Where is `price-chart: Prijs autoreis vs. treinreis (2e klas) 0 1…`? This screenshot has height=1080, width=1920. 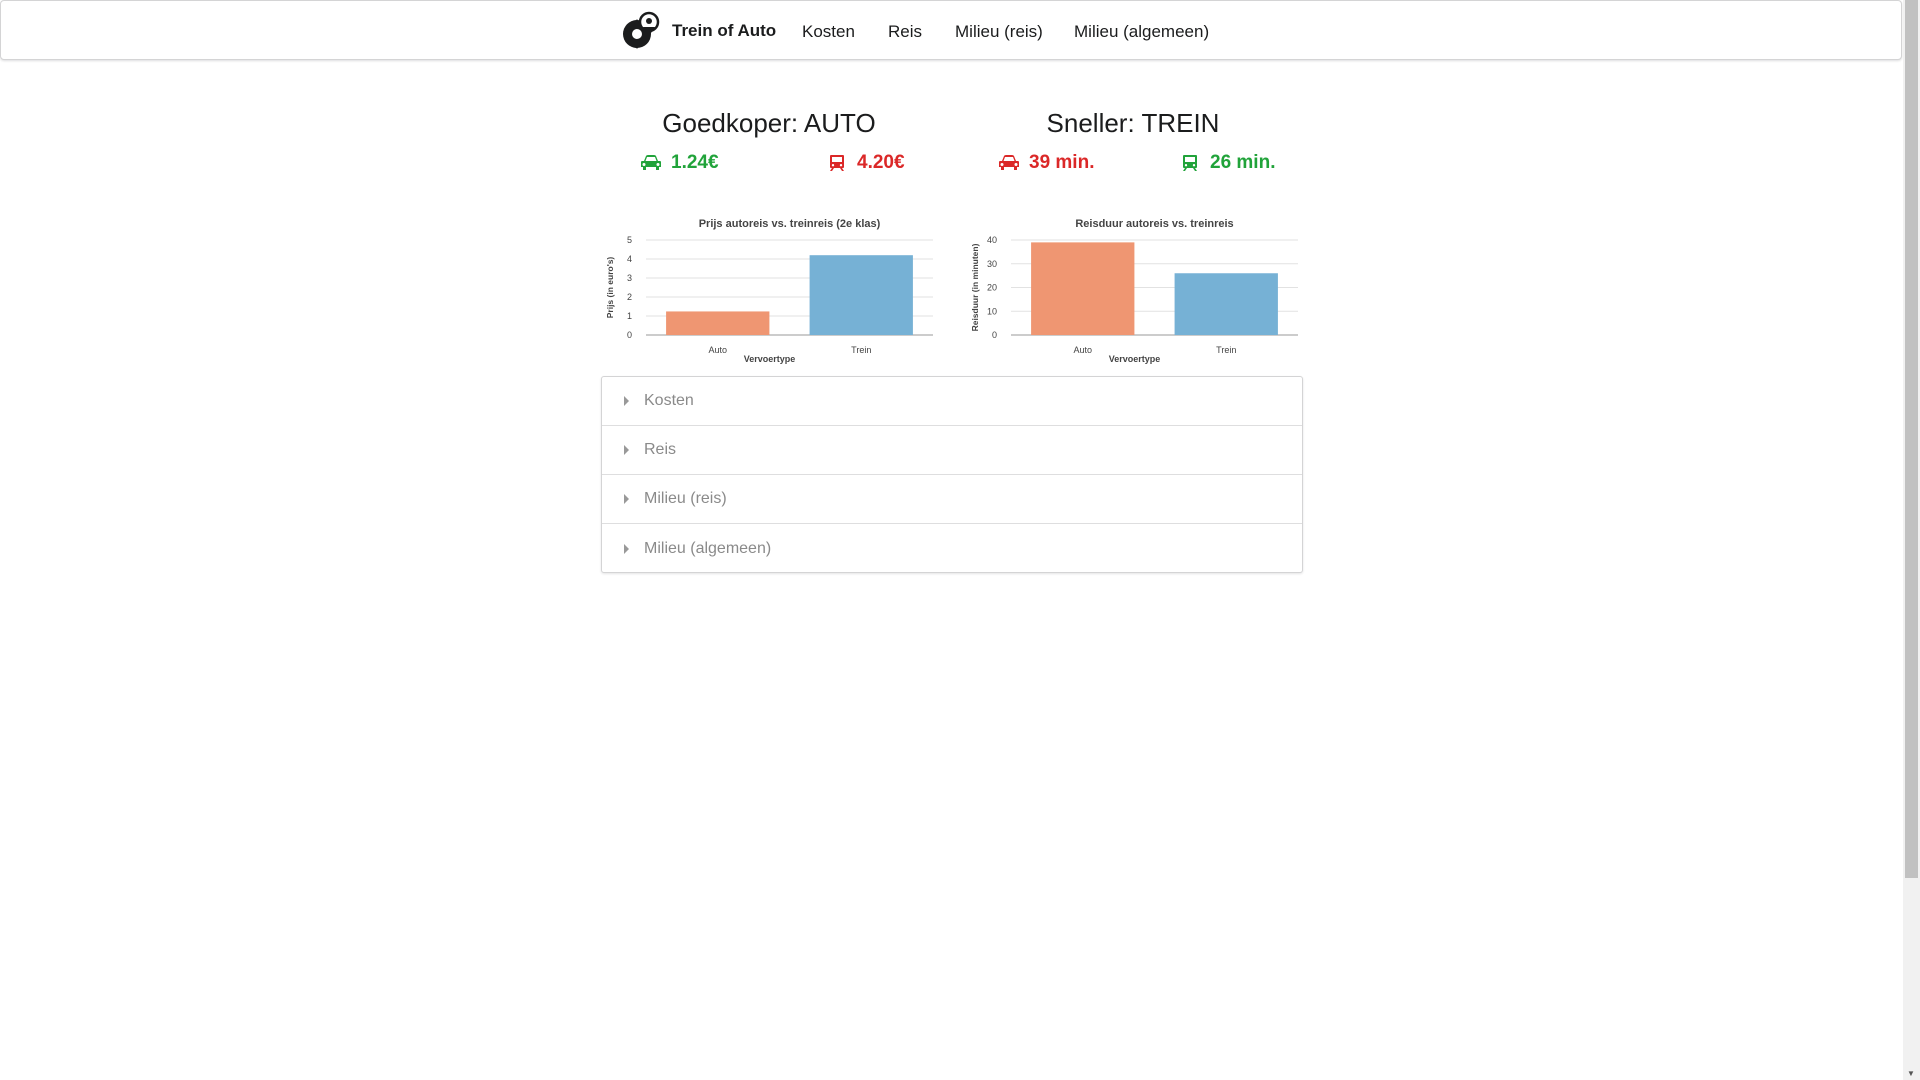 price-chart: Prijs autoreis vs. treinreis (2e klas) 0 1… is located at coordinates (769, 291).